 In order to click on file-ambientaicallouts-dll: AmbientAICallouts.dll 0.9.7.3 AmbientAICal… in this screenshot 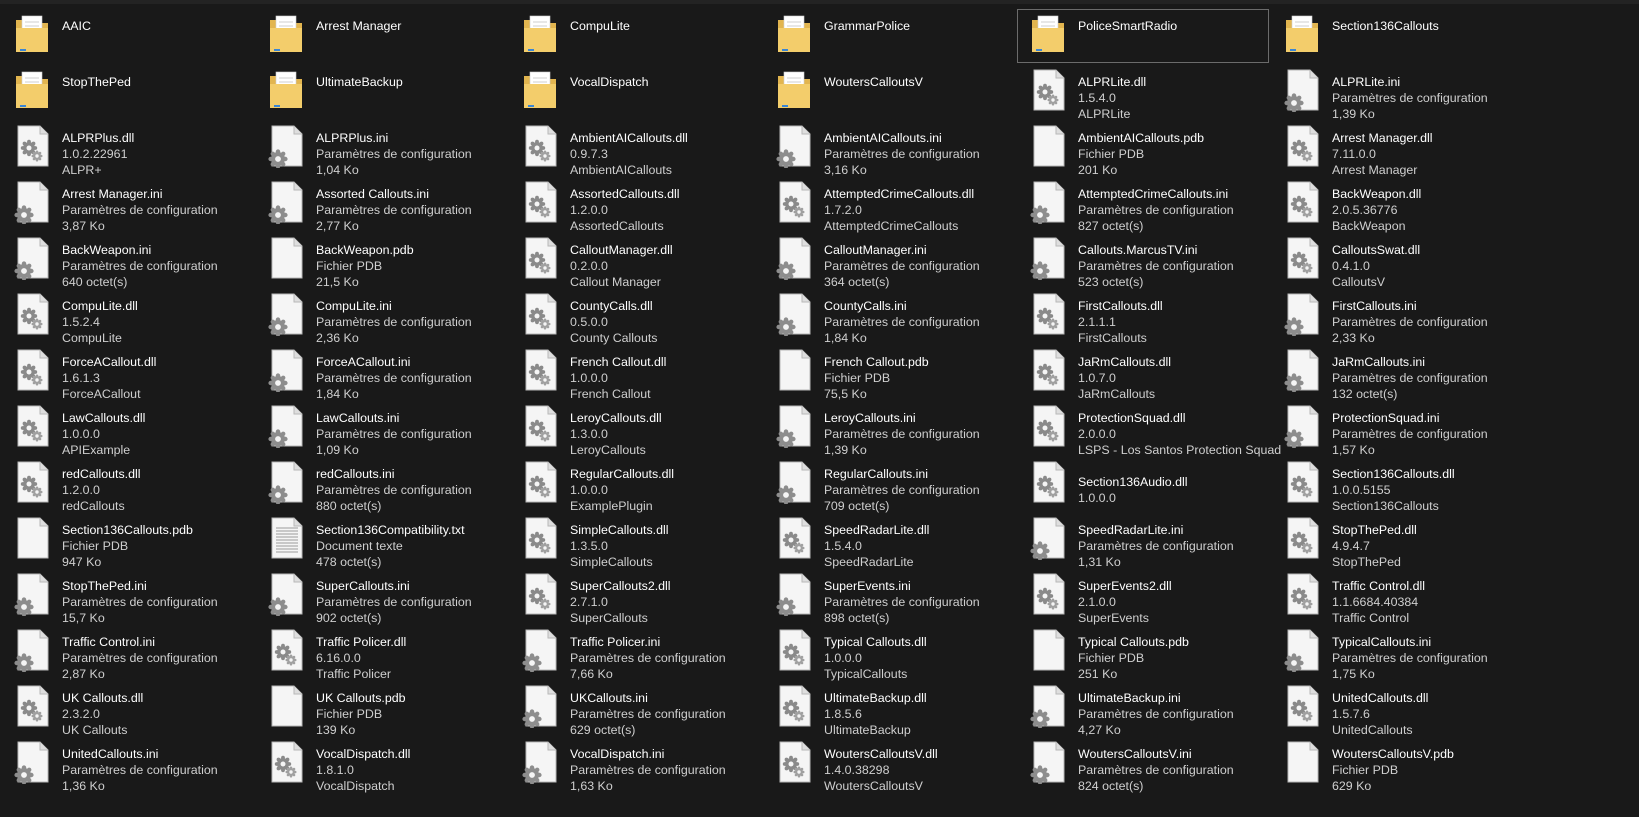, I will do `click(635, 148)`.